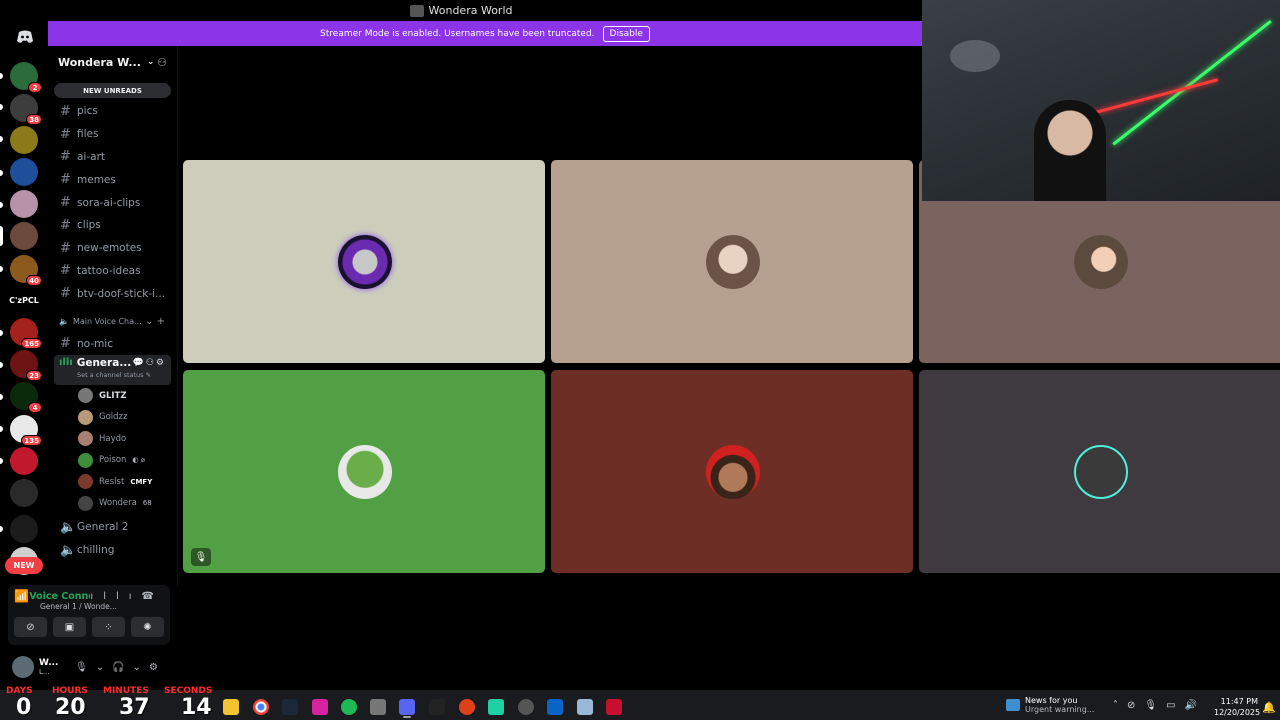 Image resolution: width=1280 pixels, height=720 pixels. What do you see at coordinates (364, 471) in the screenshot?
I see `video-tile: 🎙` at bounding box center [364, 471].